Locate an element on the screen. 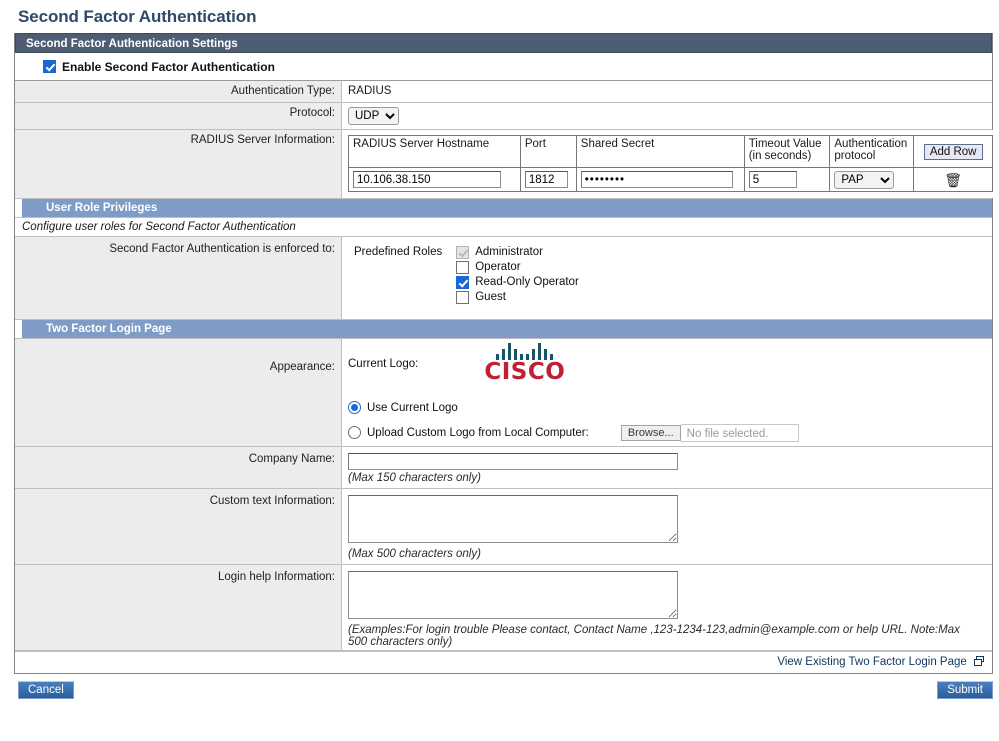 The height and width of the screenshot is (741, 999). role-checkbox-guest is located at coordinates (463, 297).